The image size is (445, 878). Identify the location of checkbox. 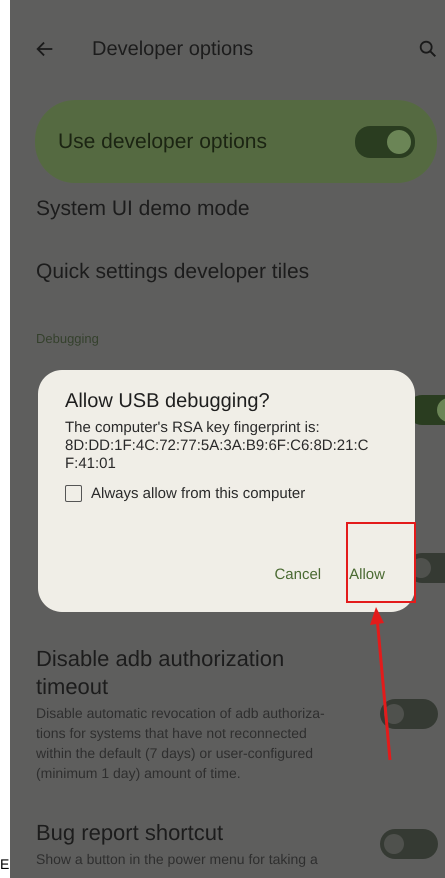
(73, 493).